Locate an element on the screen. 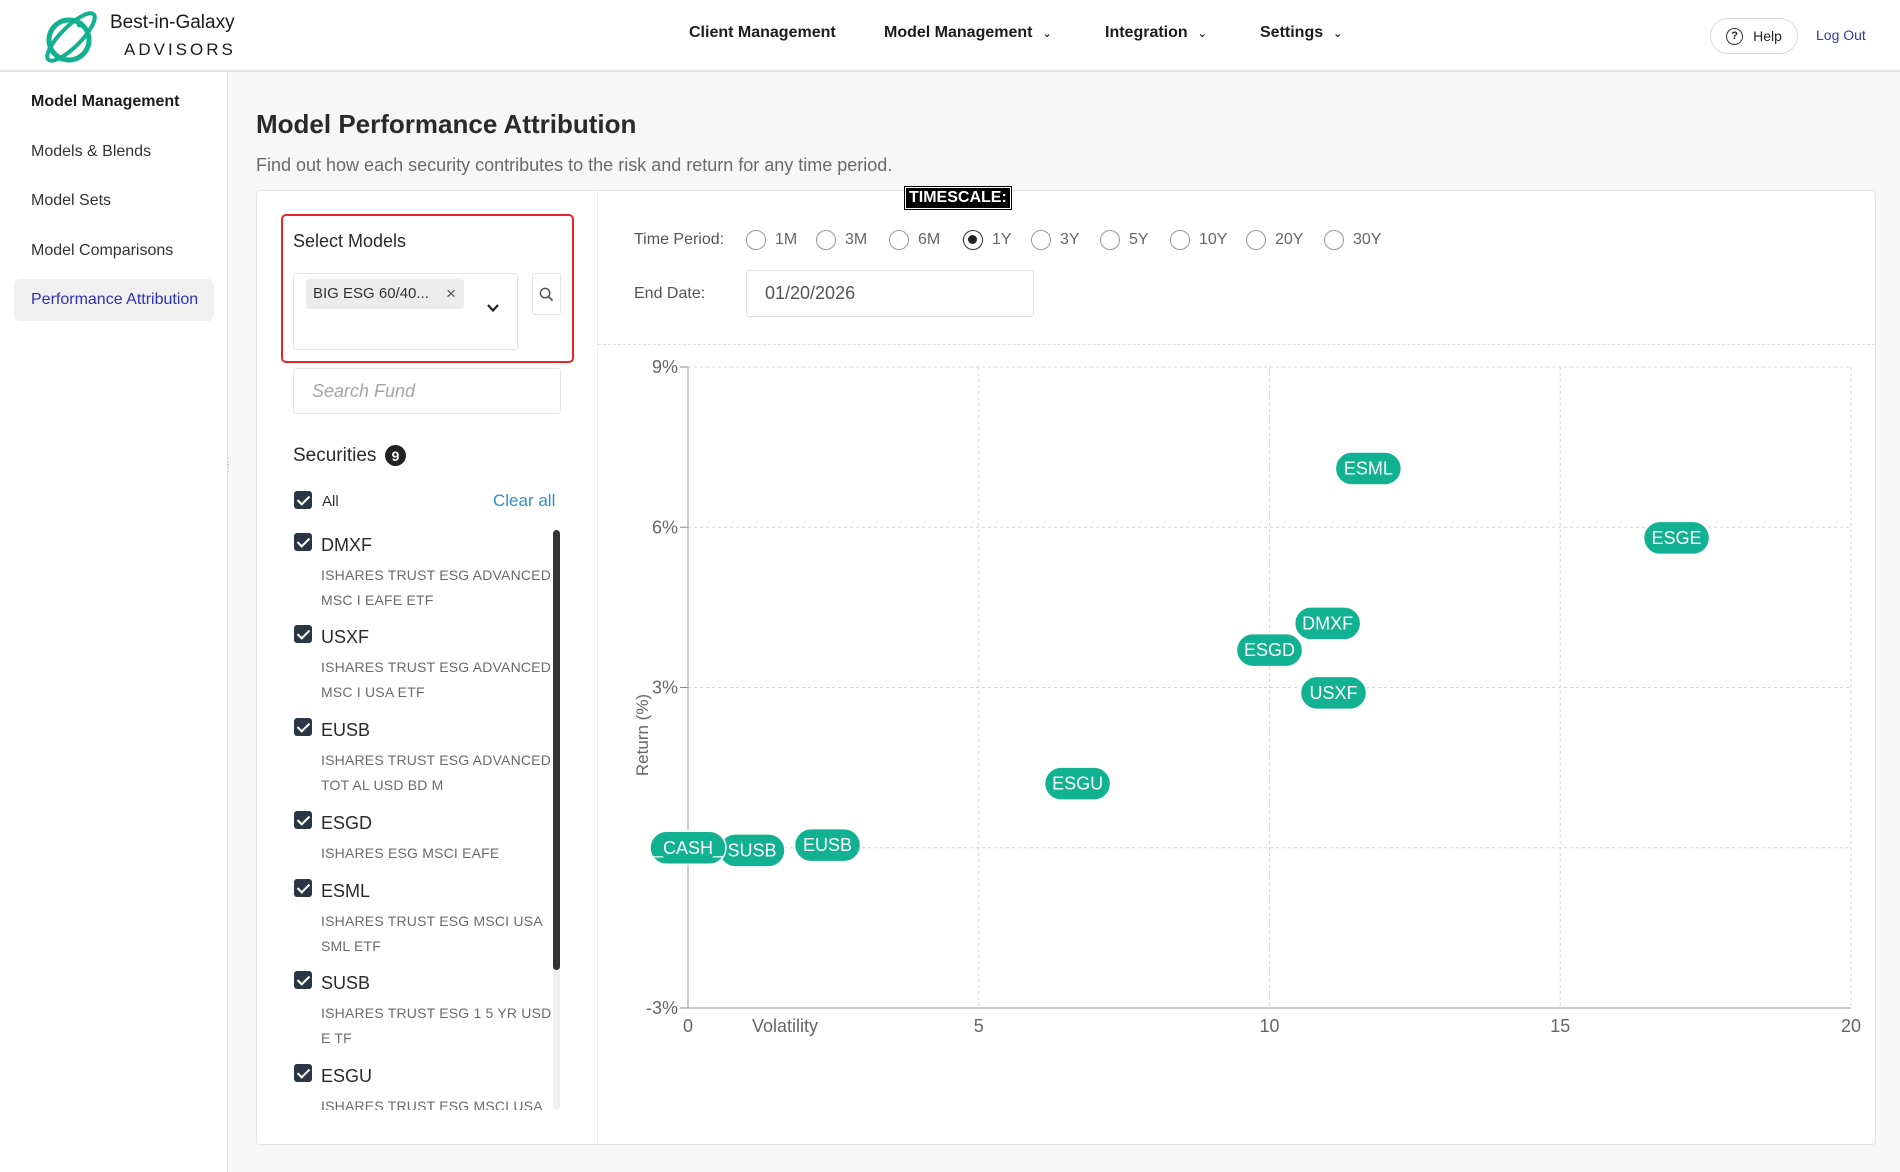 The height and width of the screenshot is (1172, 1900). model-search-button is located at coordinates (546, 294).